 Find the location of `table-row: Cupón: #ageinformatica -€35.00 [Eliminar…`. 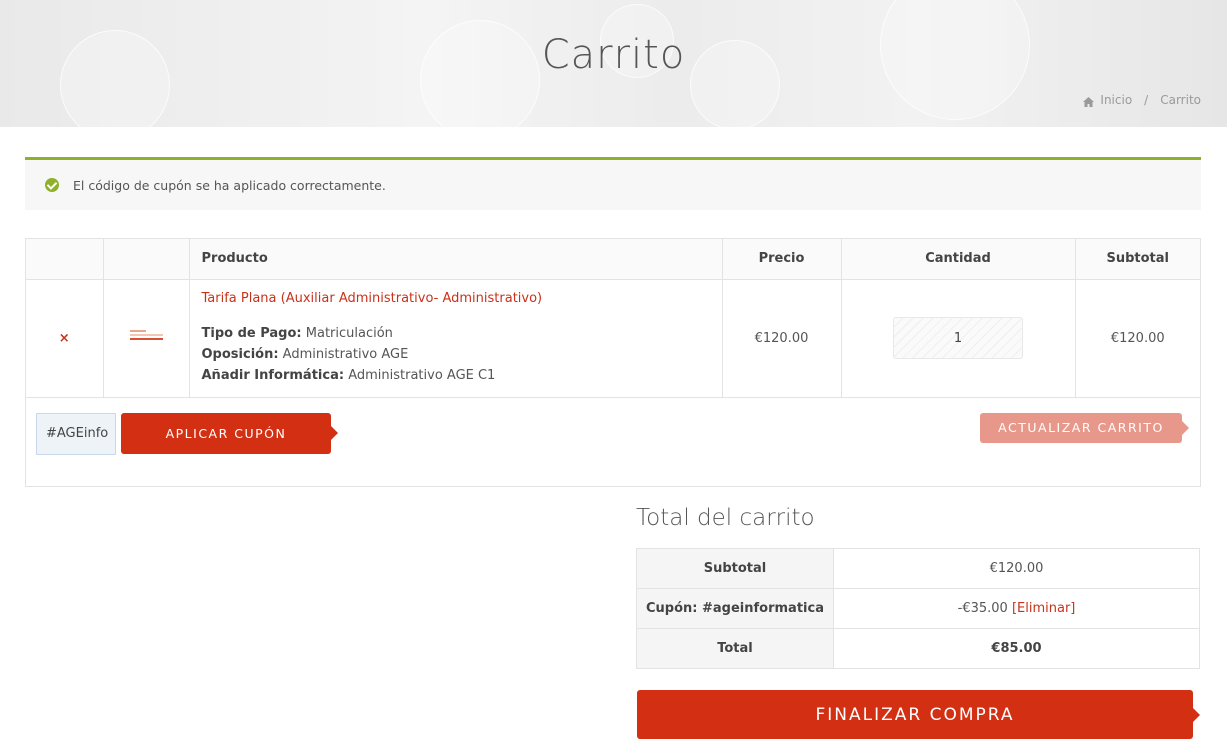

table-row: Cupón: #ageinformatica -€35.00 [Eliminar… is located at coordinates (918, 608).